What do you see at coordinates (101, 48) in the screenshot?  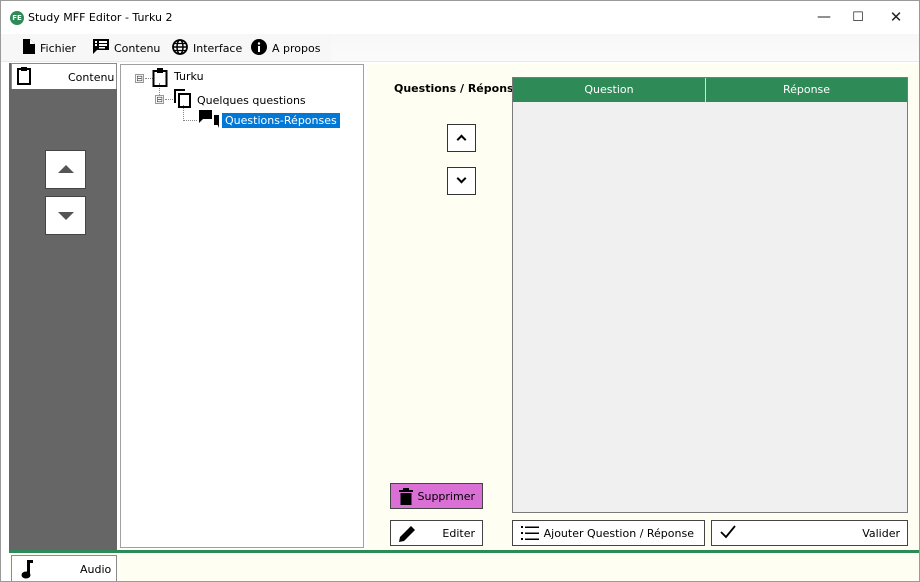 I see `list-icon` at bounding box center [101, 48].